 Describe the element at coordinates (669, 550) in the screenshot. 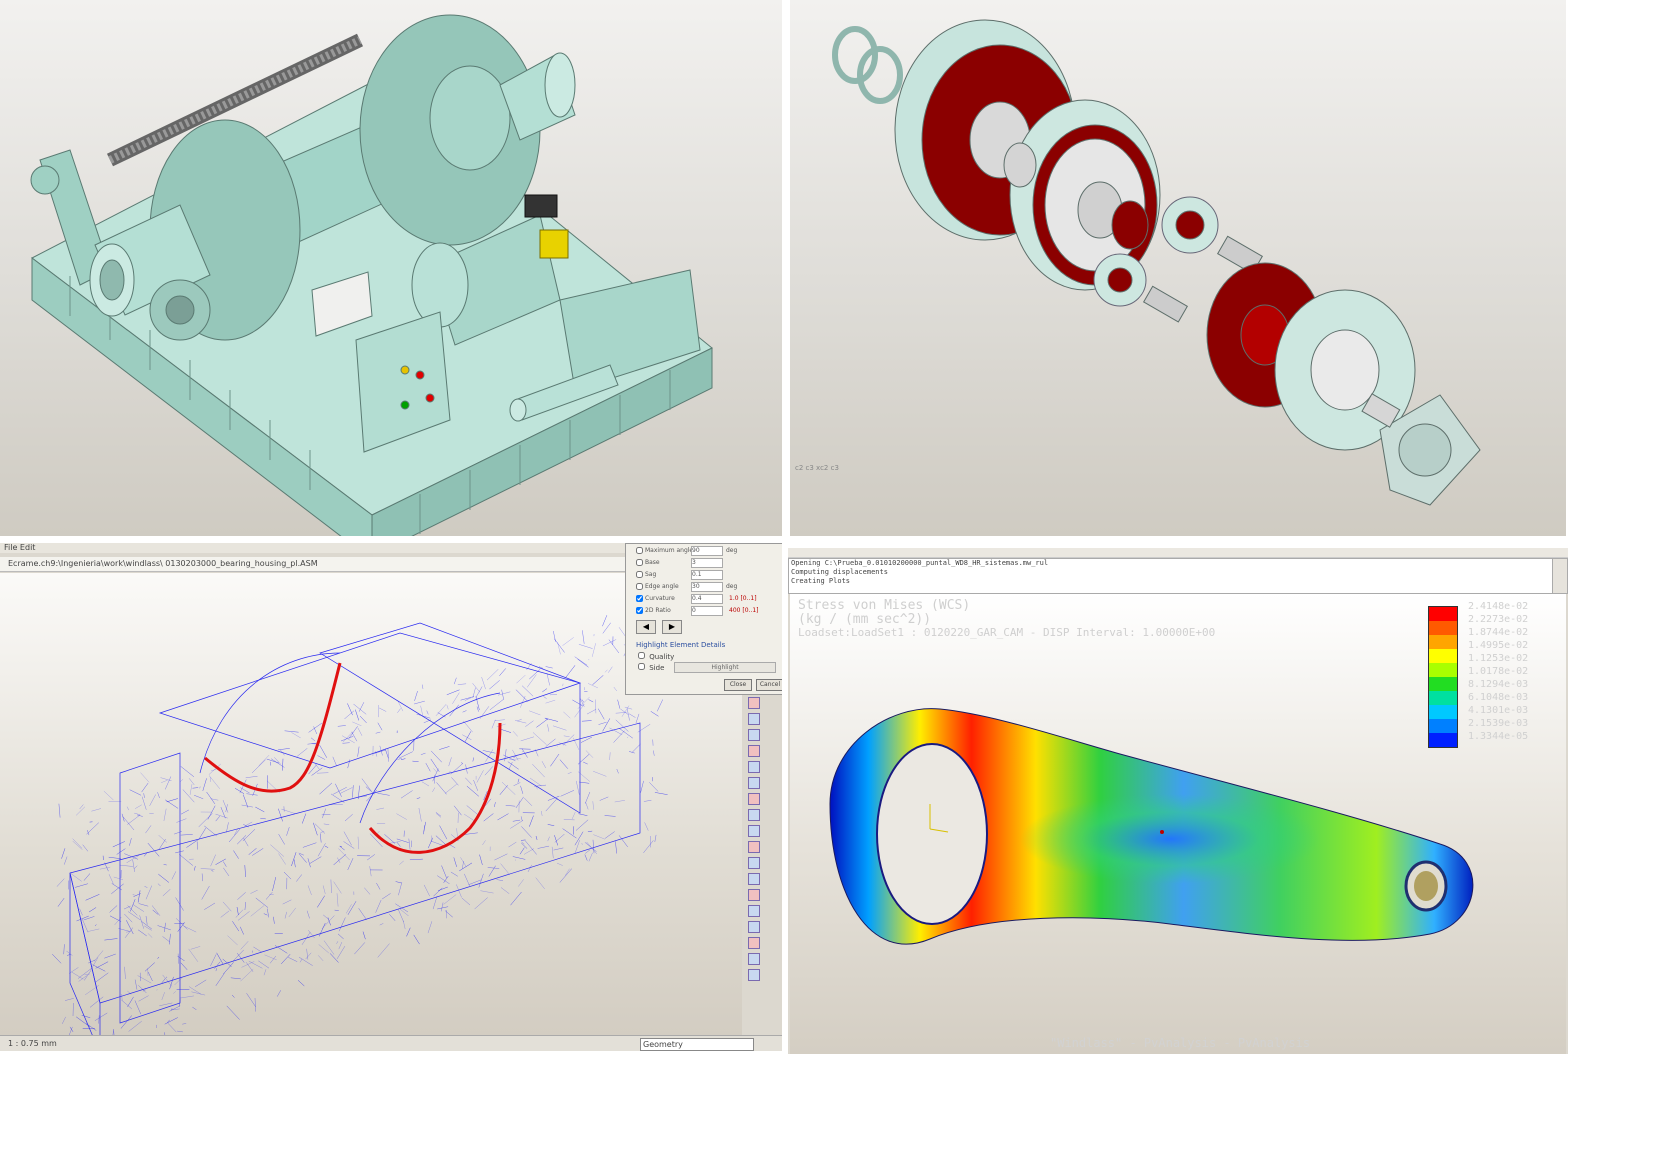

I see `row-label: Maximum angle` at that location.